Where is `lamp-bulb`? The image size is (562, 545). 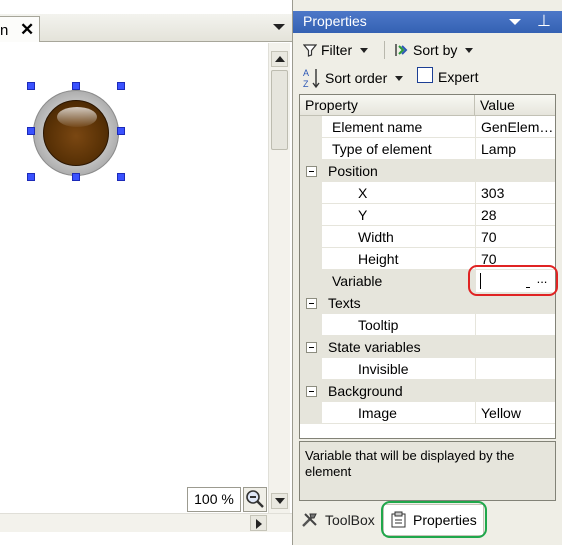
lamp-bulb is located at coordinates (76, 133).